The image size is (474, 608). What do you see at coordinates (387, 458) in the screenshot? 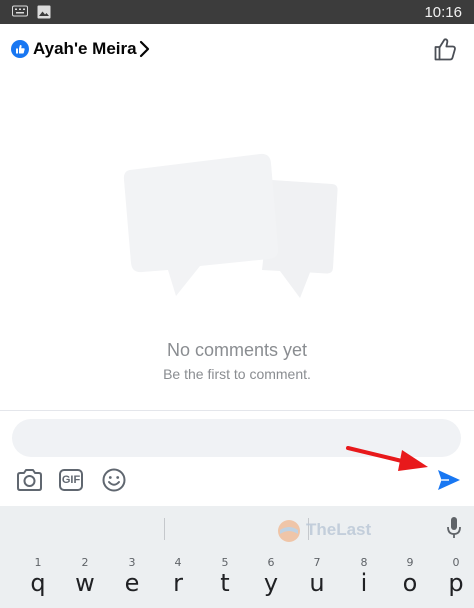
I see `annotation-arrow` at bounding box center [387, 458].